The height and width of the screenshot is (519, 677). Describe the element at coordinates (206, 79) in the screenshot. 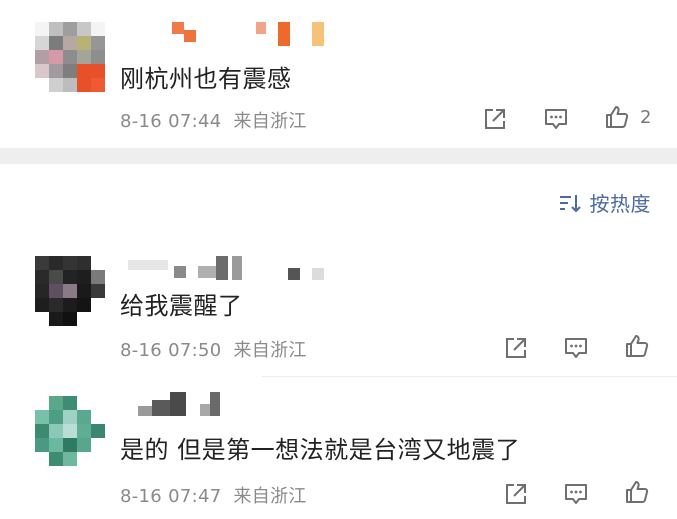

I see `comment-text: 刚杭州也有震感` at that location.